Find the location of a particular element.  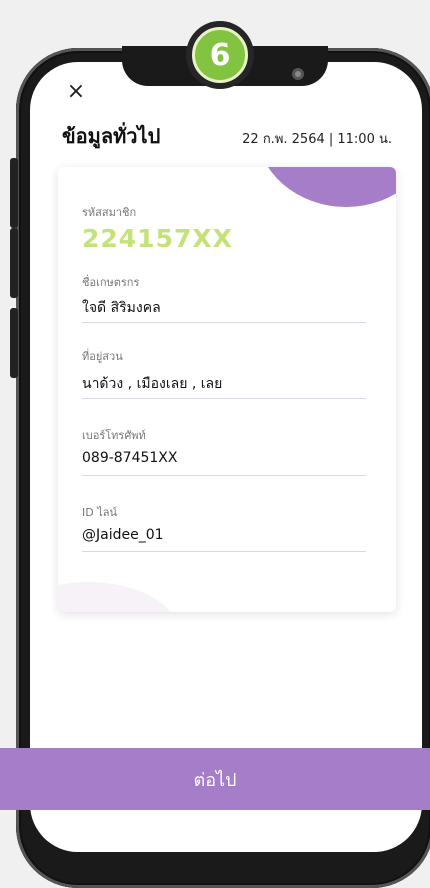

address-label: ที่อยู่สวน is located at coordinates (102, 356).